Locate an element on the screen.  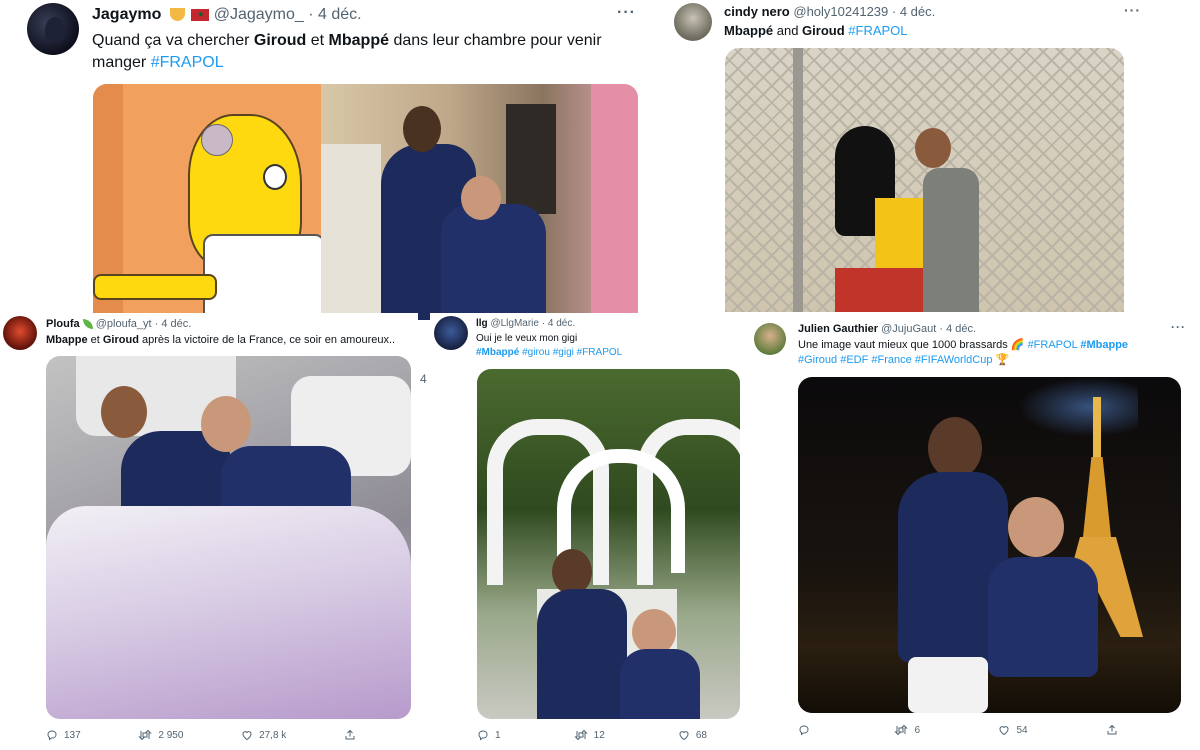
like-count: 27,8 k is located at coordinates (273, 735).